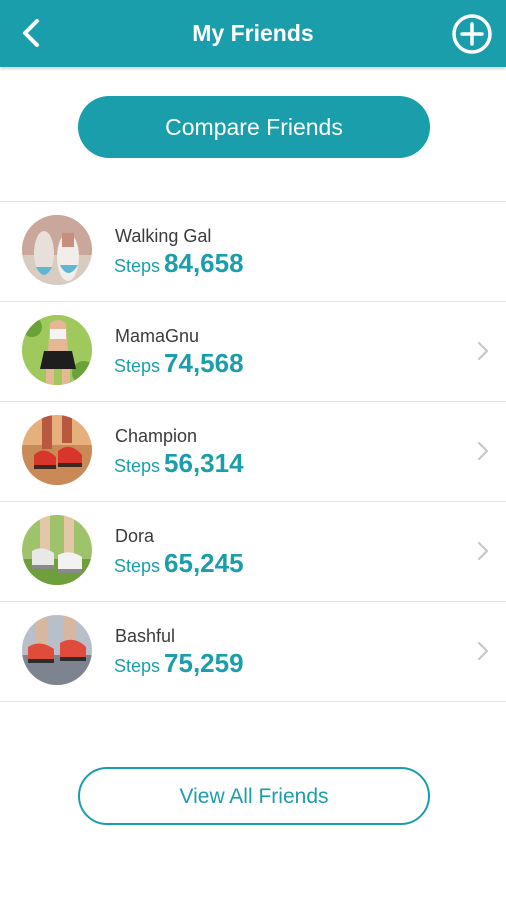  I want to click on friend-name: Dora, so click(135, 536).